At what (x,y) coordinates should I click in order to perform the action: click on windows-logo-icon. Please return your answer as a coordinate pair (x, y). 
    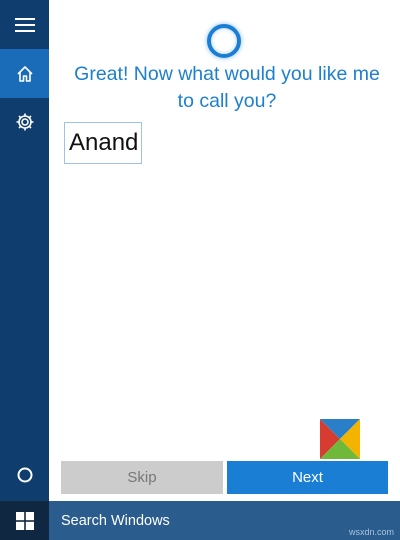
    Looking at the image, I should click on (24, 520).